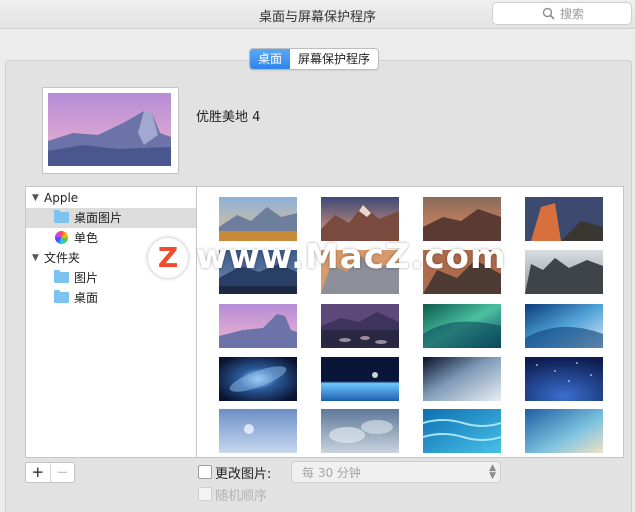 Image resolution: width=635 pixels, height=512 pixels. I want to click on search-placeholder: 搜索, so click(572, 14).